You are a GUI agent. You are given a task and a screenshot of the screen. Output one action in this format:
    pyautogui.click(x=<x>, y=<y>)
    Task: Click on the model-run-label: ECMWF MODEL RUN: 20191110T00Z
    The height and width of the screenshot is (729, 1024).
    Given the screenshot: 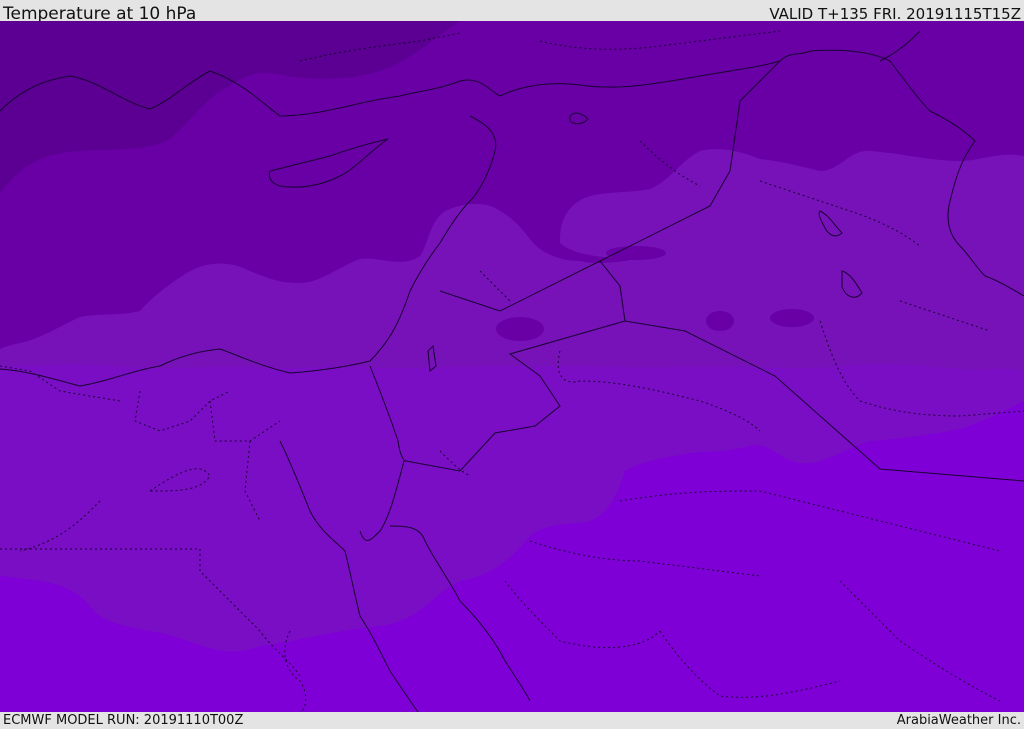 What is the action you would take?
    pyautogui.click(x=123, y=720)
    